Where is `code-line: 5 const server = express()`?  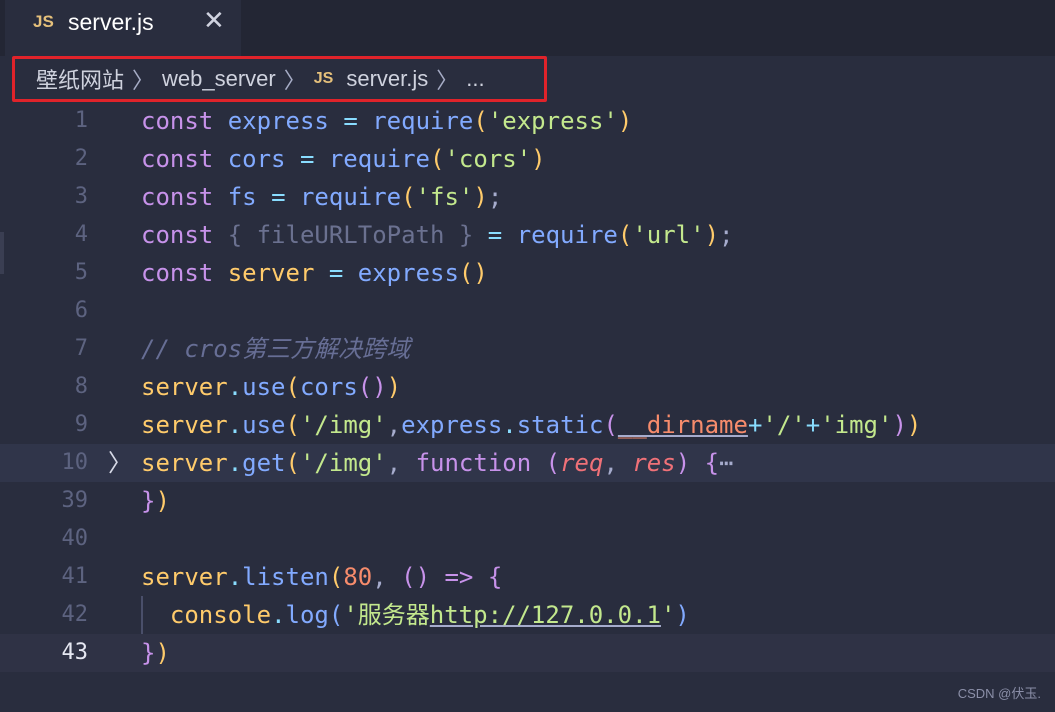 code-line: 5 const server = express() is located at coordinates (527, 273).